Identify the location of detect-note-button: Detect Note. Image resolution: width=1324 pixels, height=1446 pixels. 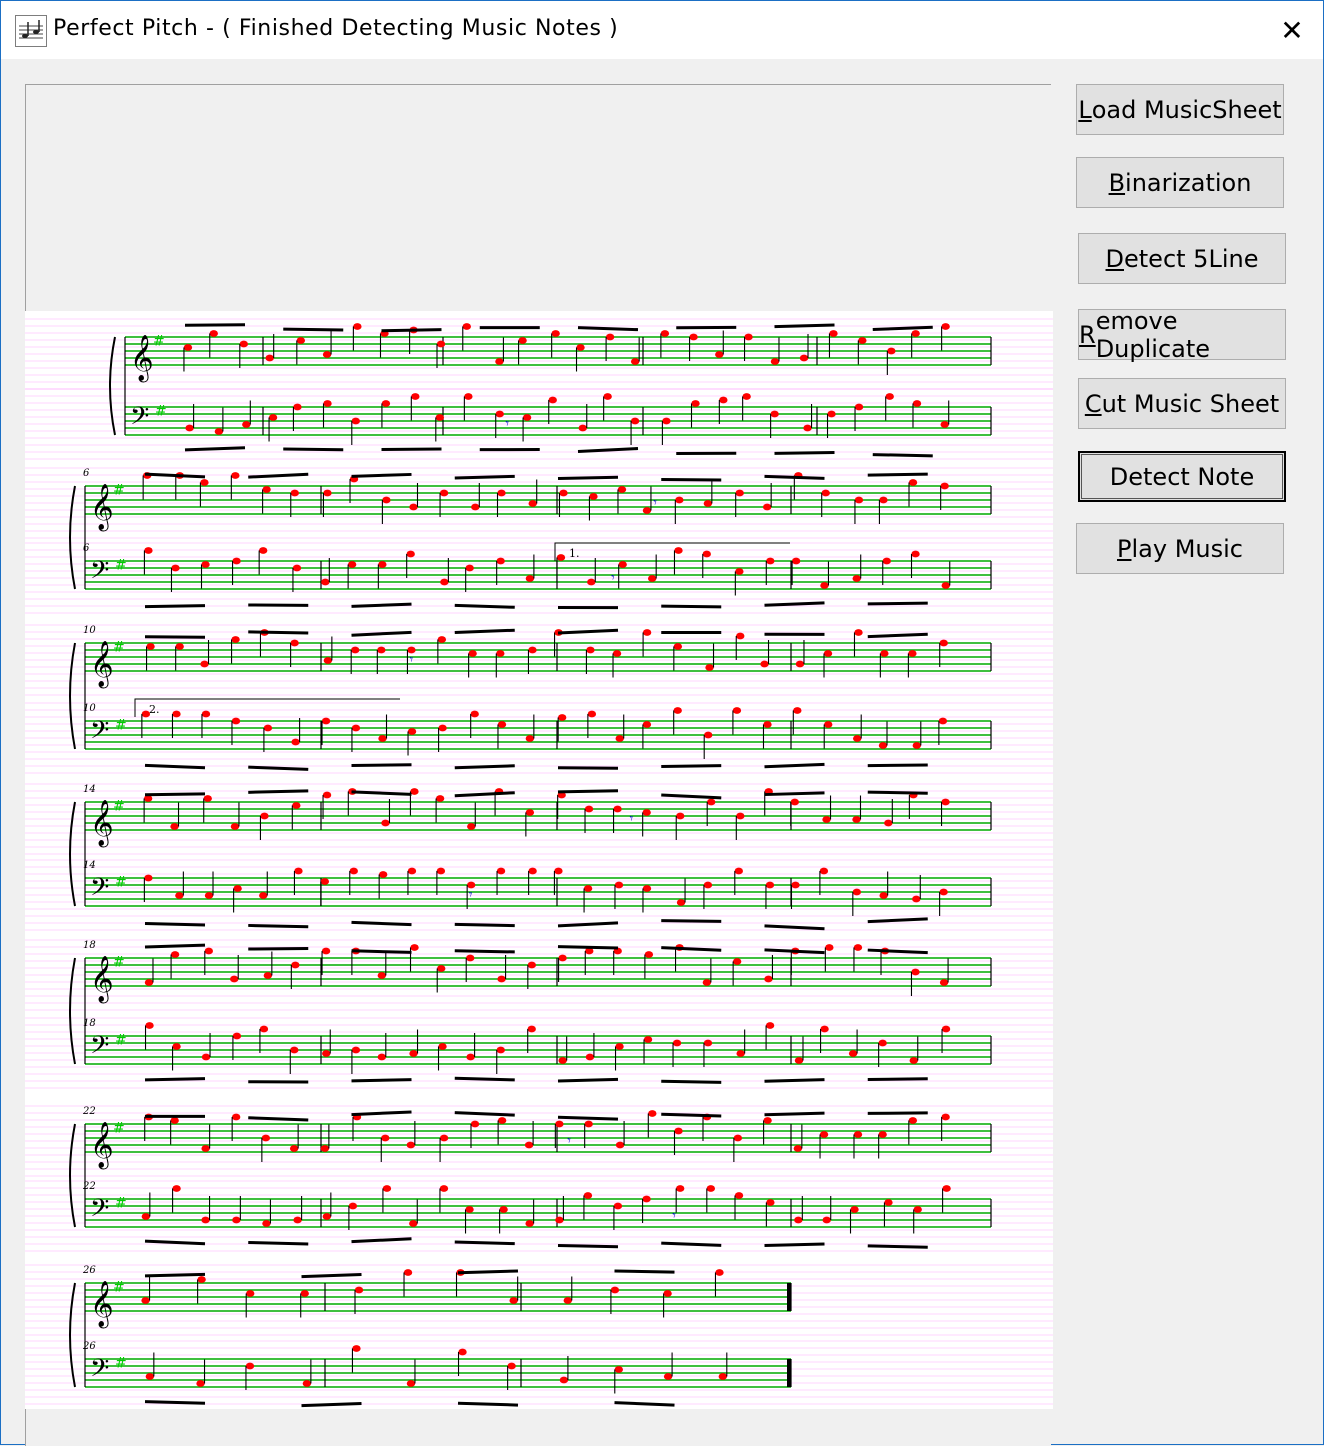
(1182, 476).